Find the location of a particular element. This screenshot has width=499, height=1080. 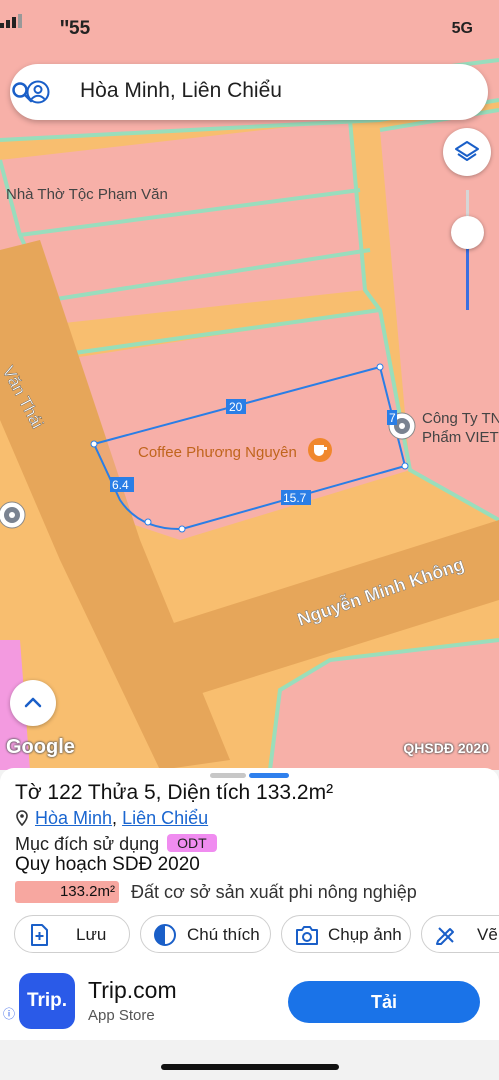

chevron-up-icon is located at coordinates (33, 702).